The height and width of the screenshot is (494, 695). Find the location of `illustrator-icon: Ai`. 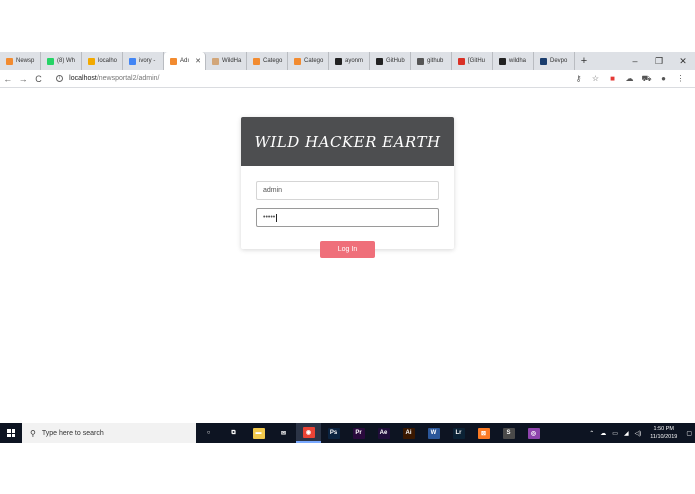

illustrator-icon: Ai is located at coordinates (408, 433).